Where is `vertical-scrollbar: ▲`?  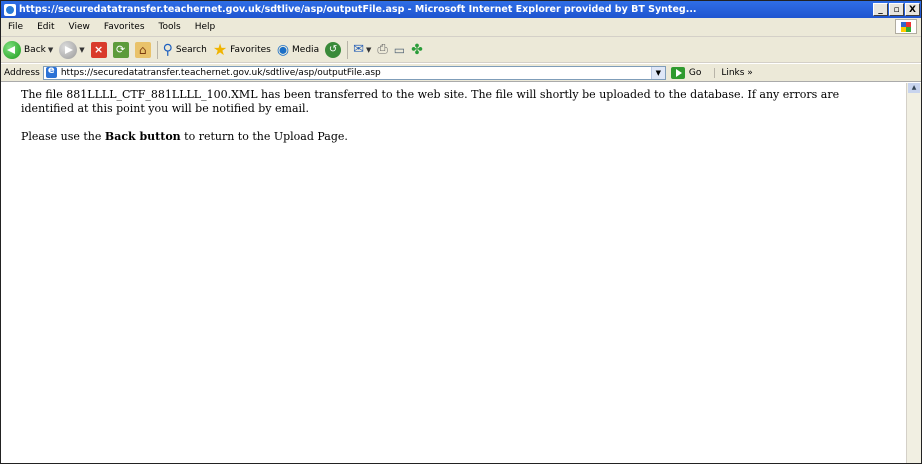
vertical-scrollbar: ▲ is located at coordinates (913, 273).